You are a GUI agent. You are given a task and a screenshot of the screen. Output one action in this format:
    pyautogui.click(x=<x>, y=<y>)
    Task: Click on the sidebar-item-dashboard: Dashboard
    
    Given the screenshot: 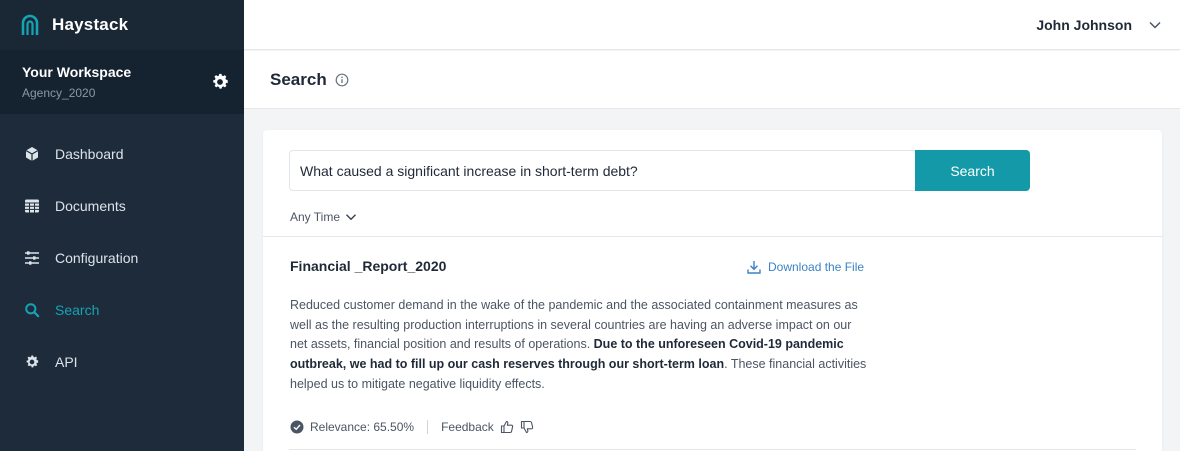 What is the action you would take?
    pyautogui.click(x=122, y=154)
    